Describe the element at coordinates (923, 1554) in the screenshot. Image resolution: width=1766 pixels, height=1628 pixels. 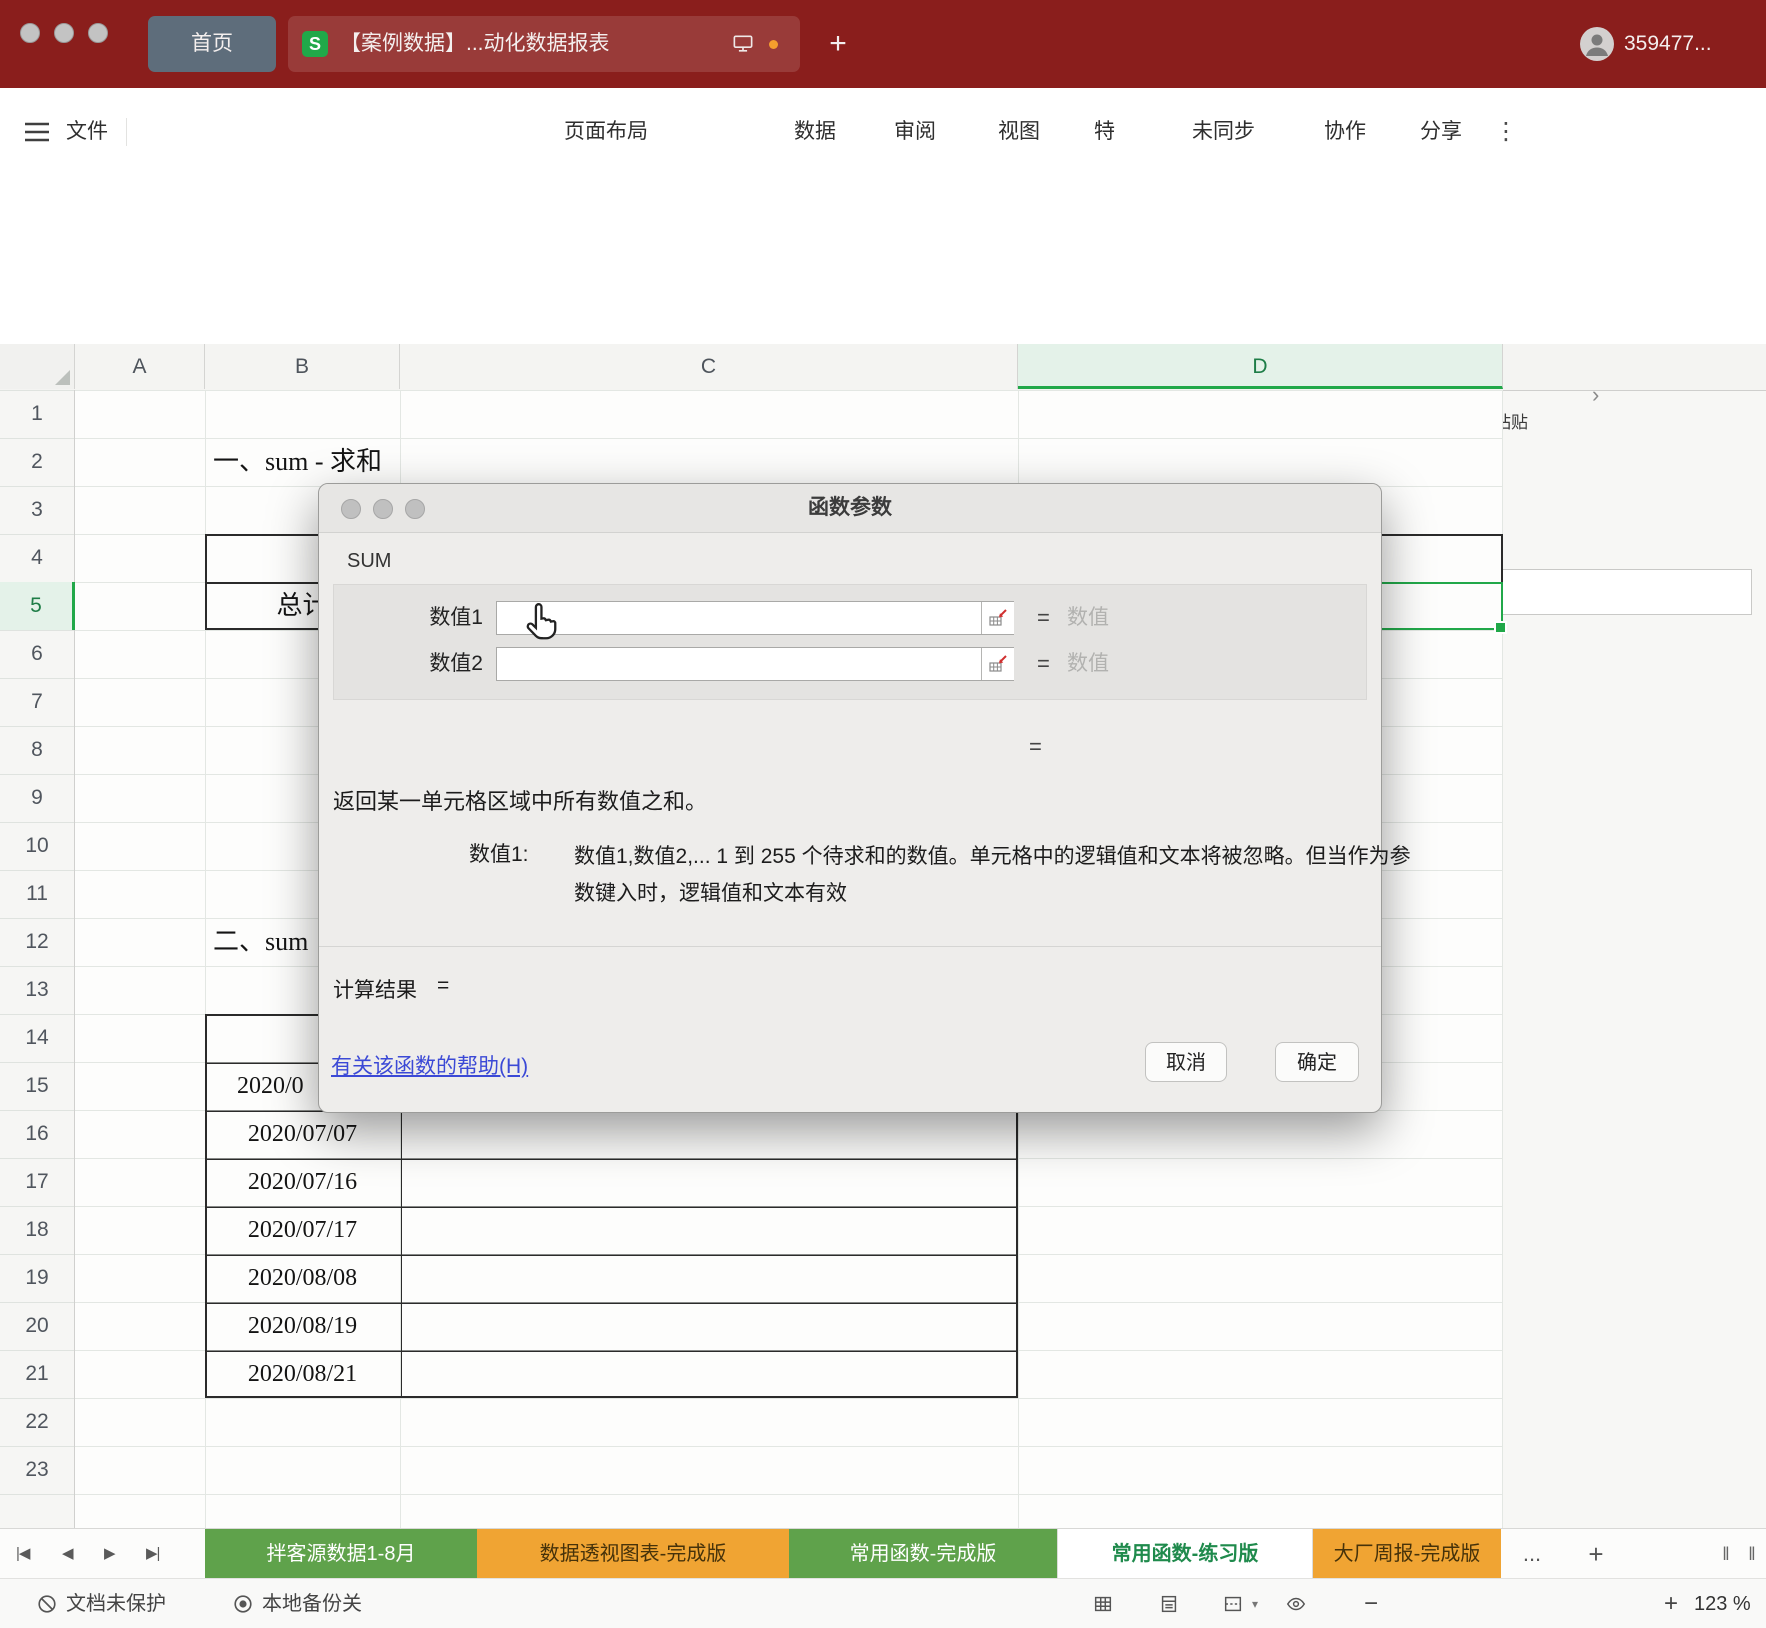
I see `sheet-tab-2: 常用函数-完成版` at that location.